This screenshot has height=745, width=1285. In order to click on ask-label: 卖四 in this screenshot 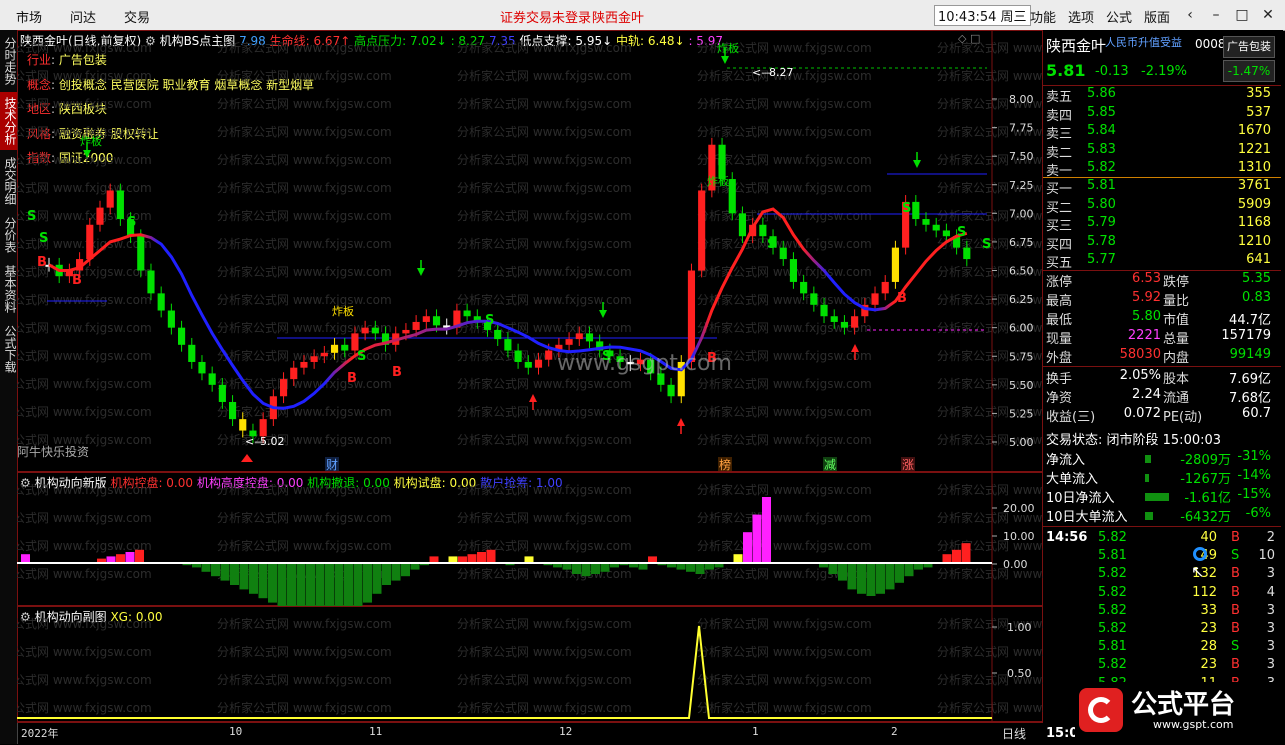, I will do `click(1059, 116)`.